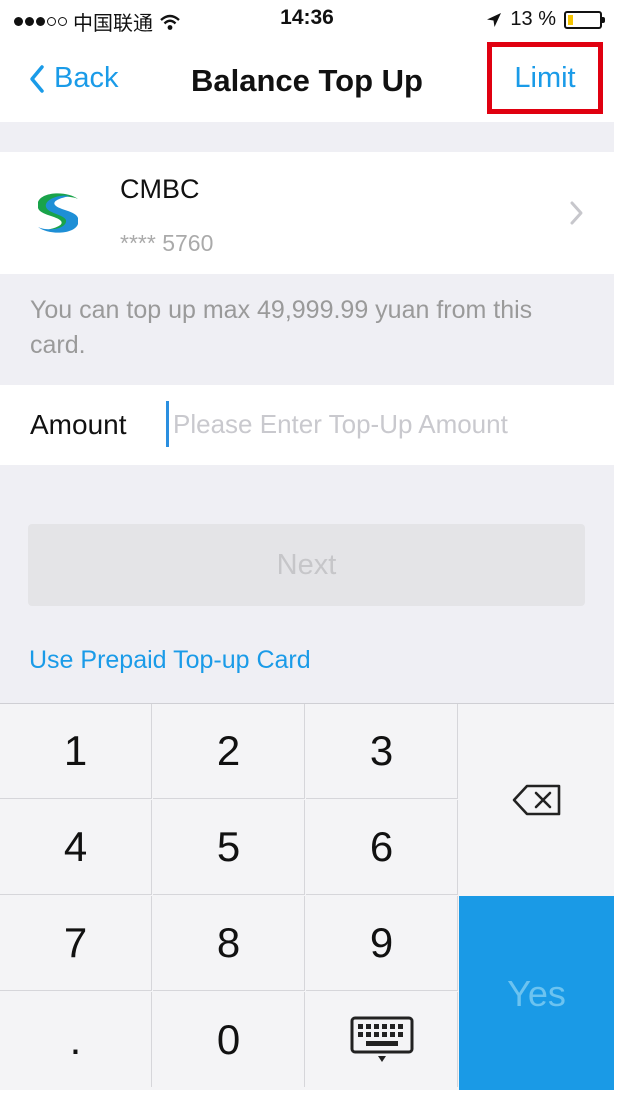 The image size is (624, 1096). I want to click on limit-label: Limit, so click(545, 77).